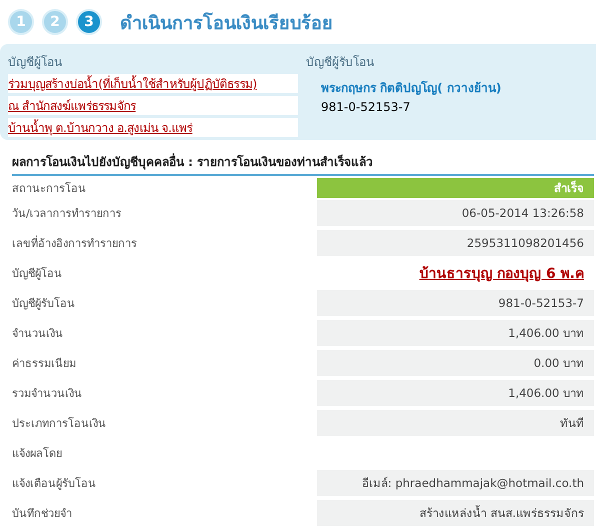  I want to click on section-heading: บัญชีผู้รับโอน, so click(340, 62).